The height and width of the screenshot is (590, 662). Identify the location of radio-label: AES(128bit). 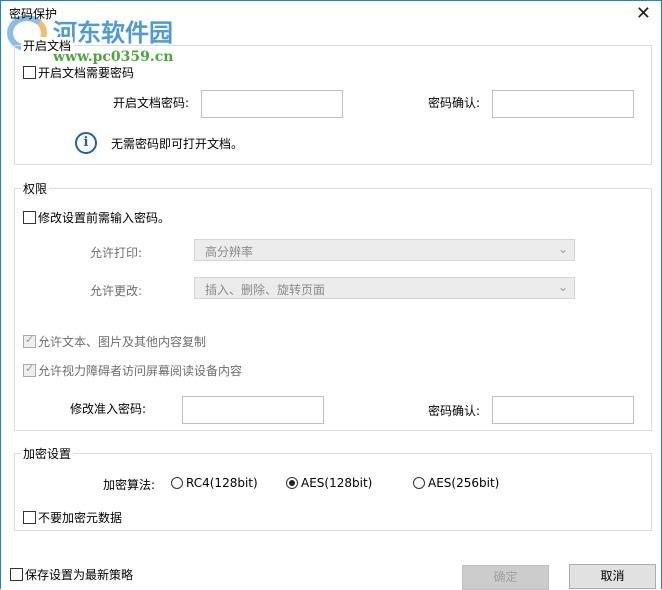
(337, 483).